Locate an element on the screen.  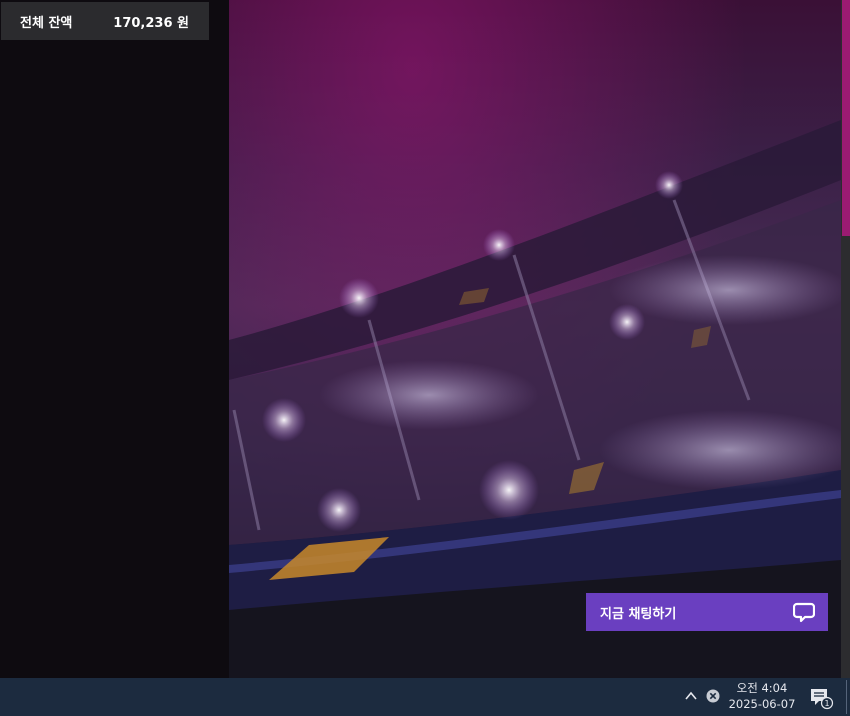
total-balance-label: 전체 잔액 is located at coordinates (46, 23).